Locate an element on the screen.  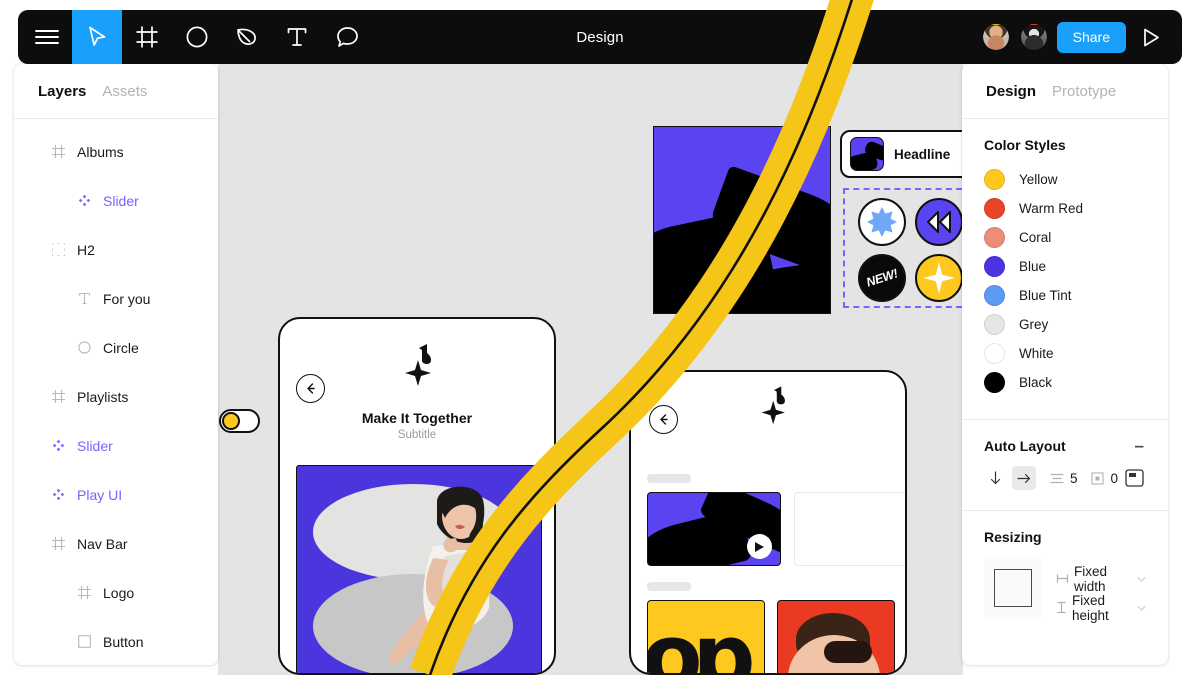
empty-card is located at coordinates (849, 529).